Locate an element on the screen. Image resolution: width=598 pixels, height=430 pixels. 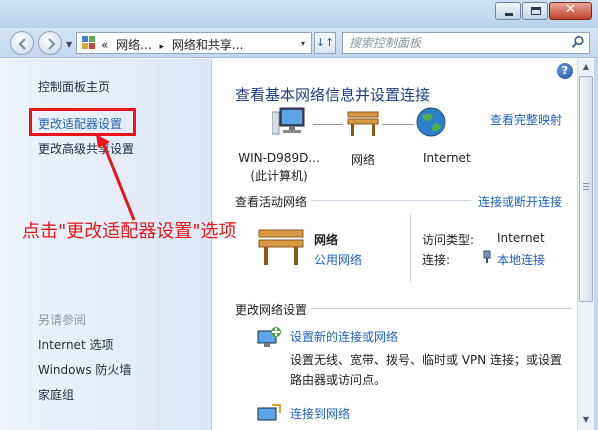
maximize-button is located at coordinates (535, 11).